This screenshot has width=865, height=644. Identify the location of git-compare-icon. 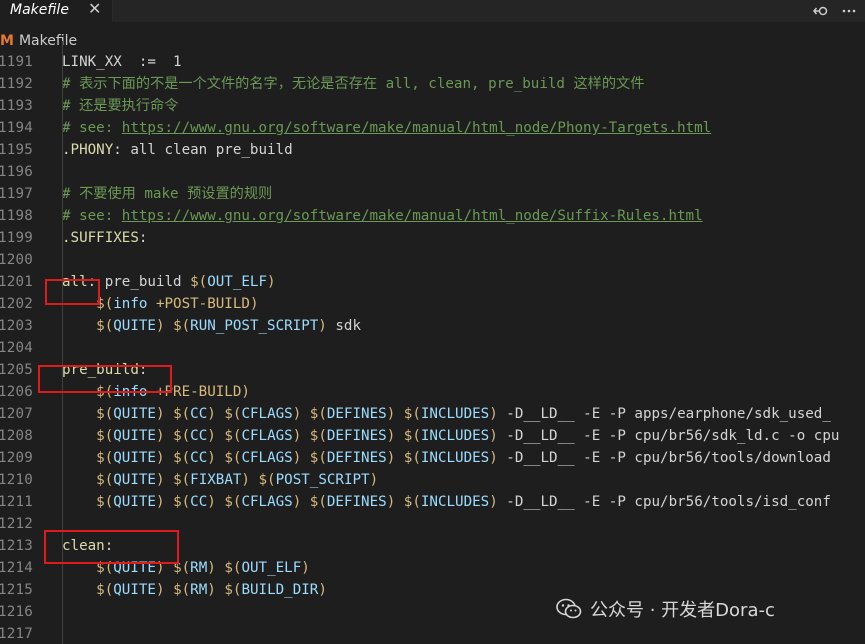
(821, 11).